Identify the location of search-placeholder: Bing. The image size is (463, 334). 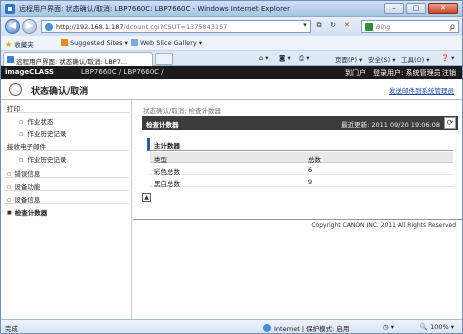
(383, 27).